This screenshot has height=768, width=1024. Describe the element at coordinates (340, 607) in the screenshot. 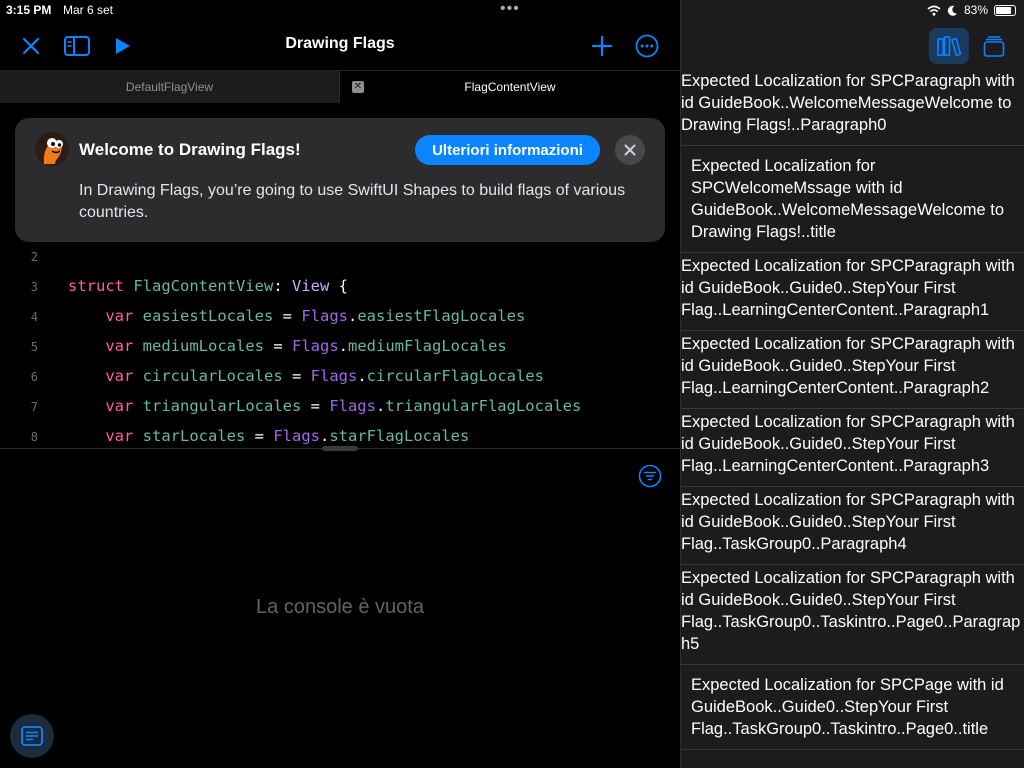

I see `console-empty-message: La console è vuota` at that location.